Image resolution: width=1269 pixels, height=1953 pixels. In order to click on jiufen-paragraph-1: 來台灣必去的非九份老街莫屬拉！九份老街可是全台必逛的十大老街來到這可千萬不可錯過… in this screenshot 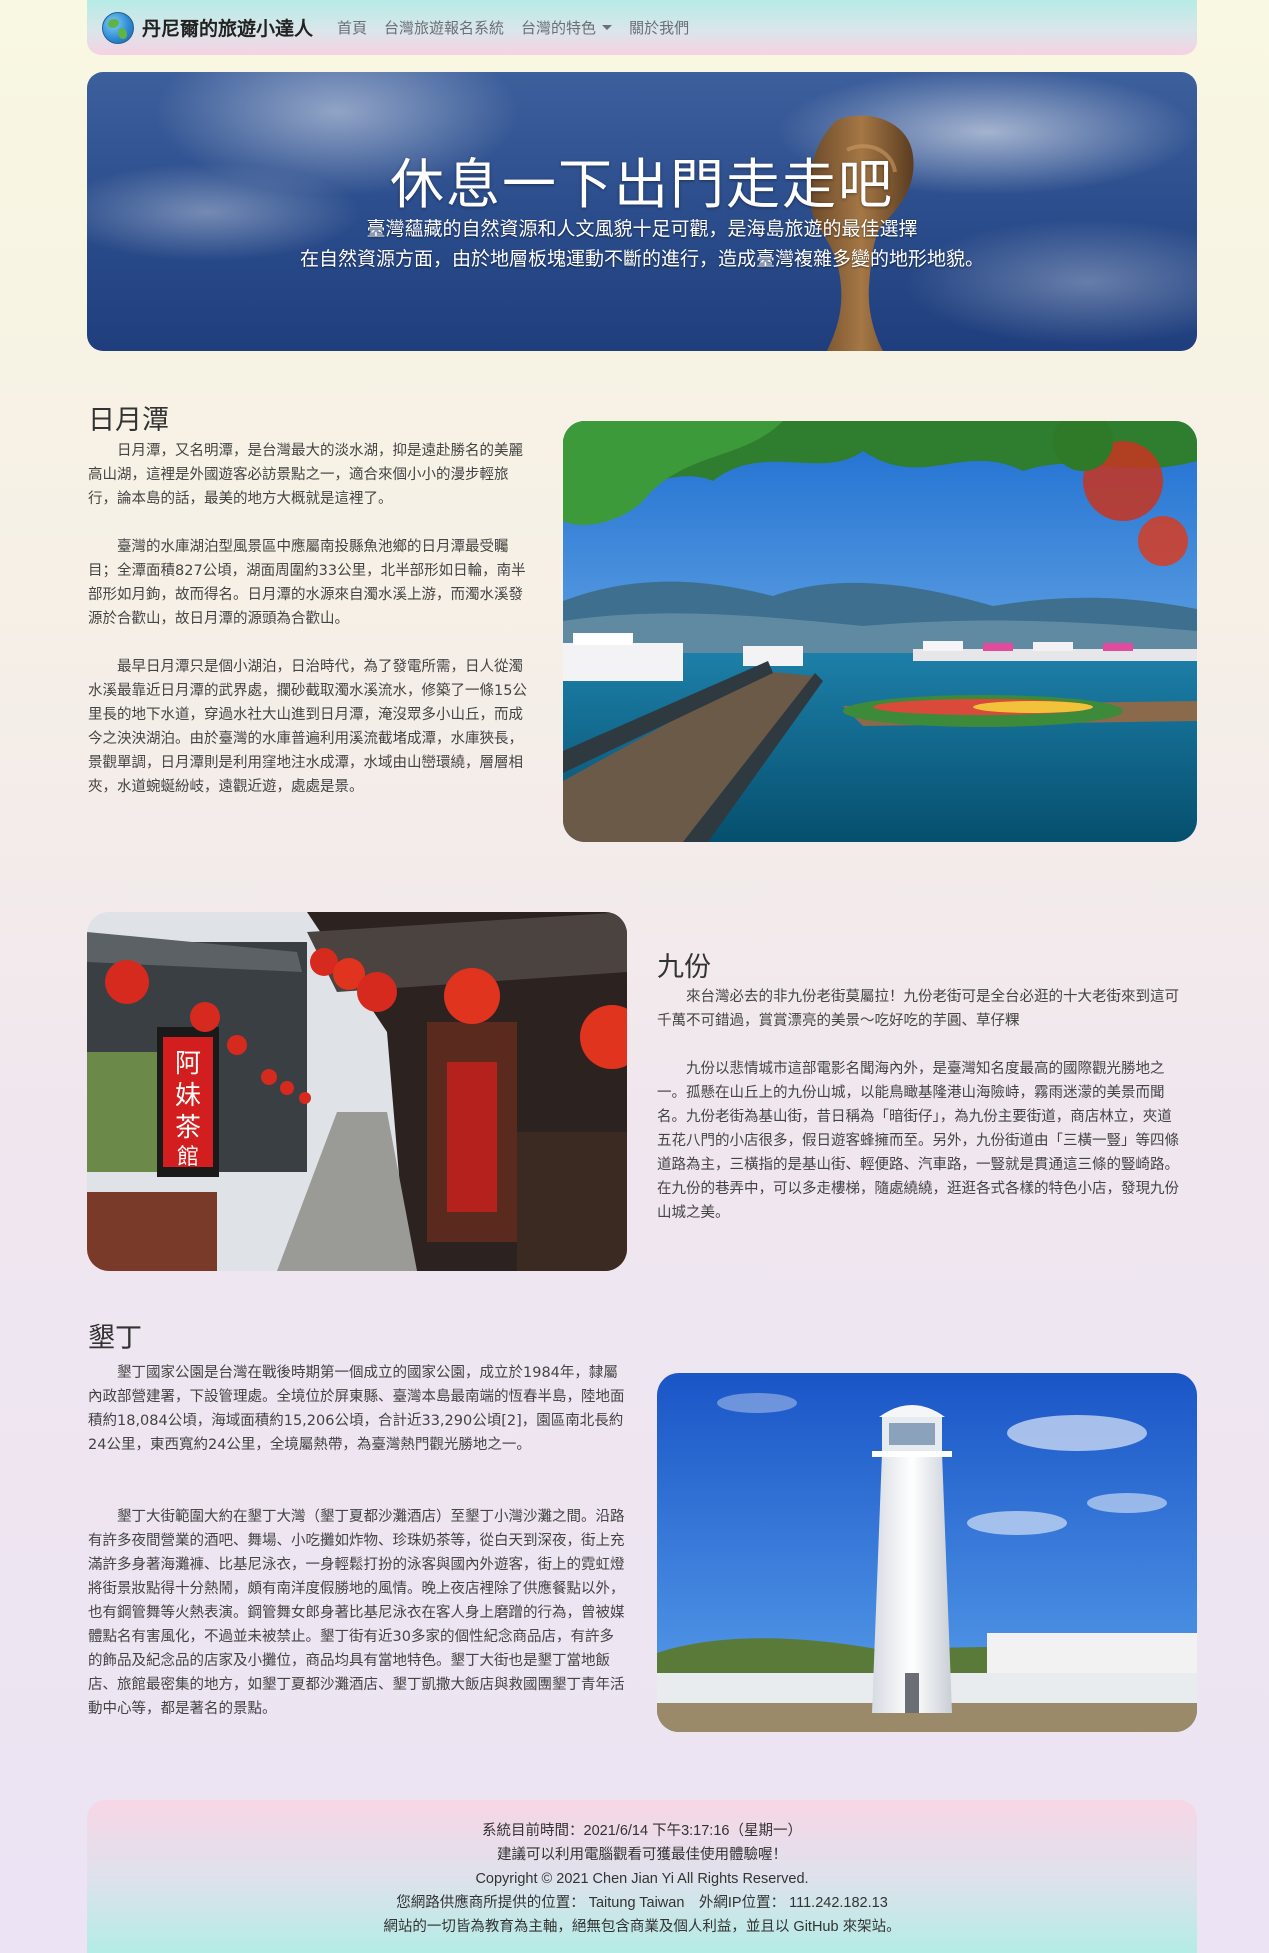, I will do `click(918, 1009)`.